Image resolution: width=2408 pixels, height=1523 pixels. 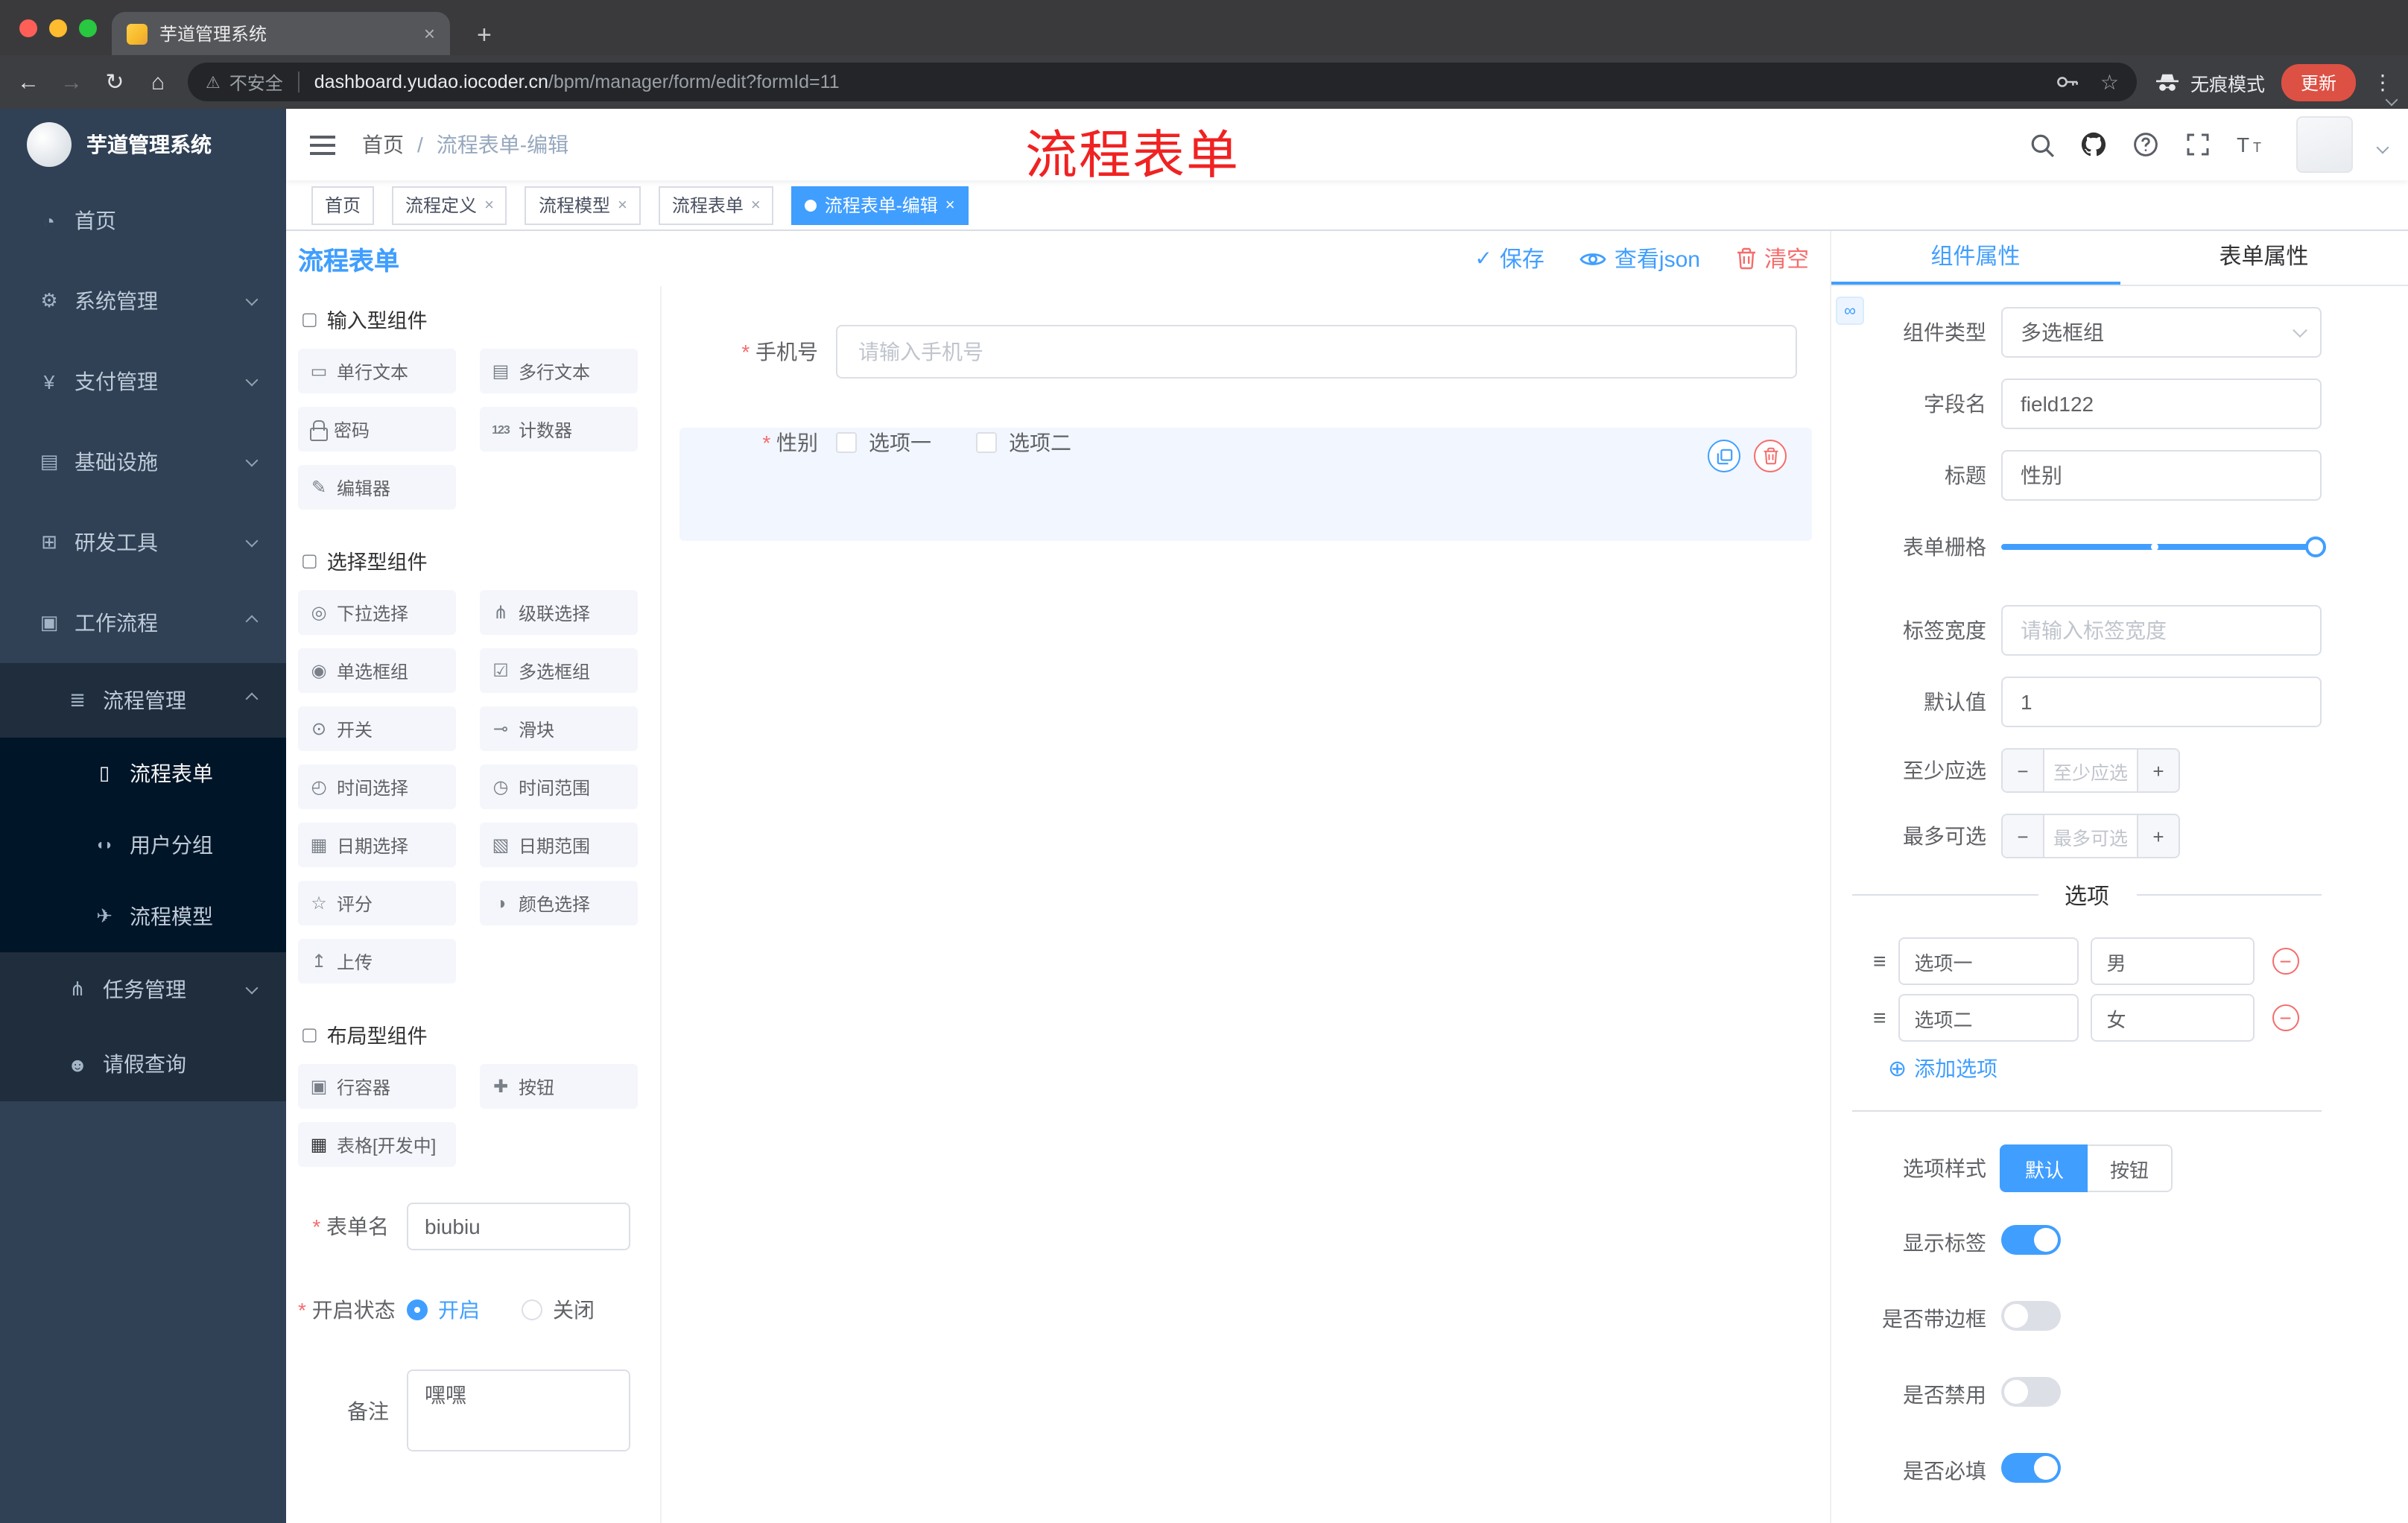 What do you see at coordinates (2041, 144) in the screenshot?
I see `search-icon` at bounding box center [2041, 144].